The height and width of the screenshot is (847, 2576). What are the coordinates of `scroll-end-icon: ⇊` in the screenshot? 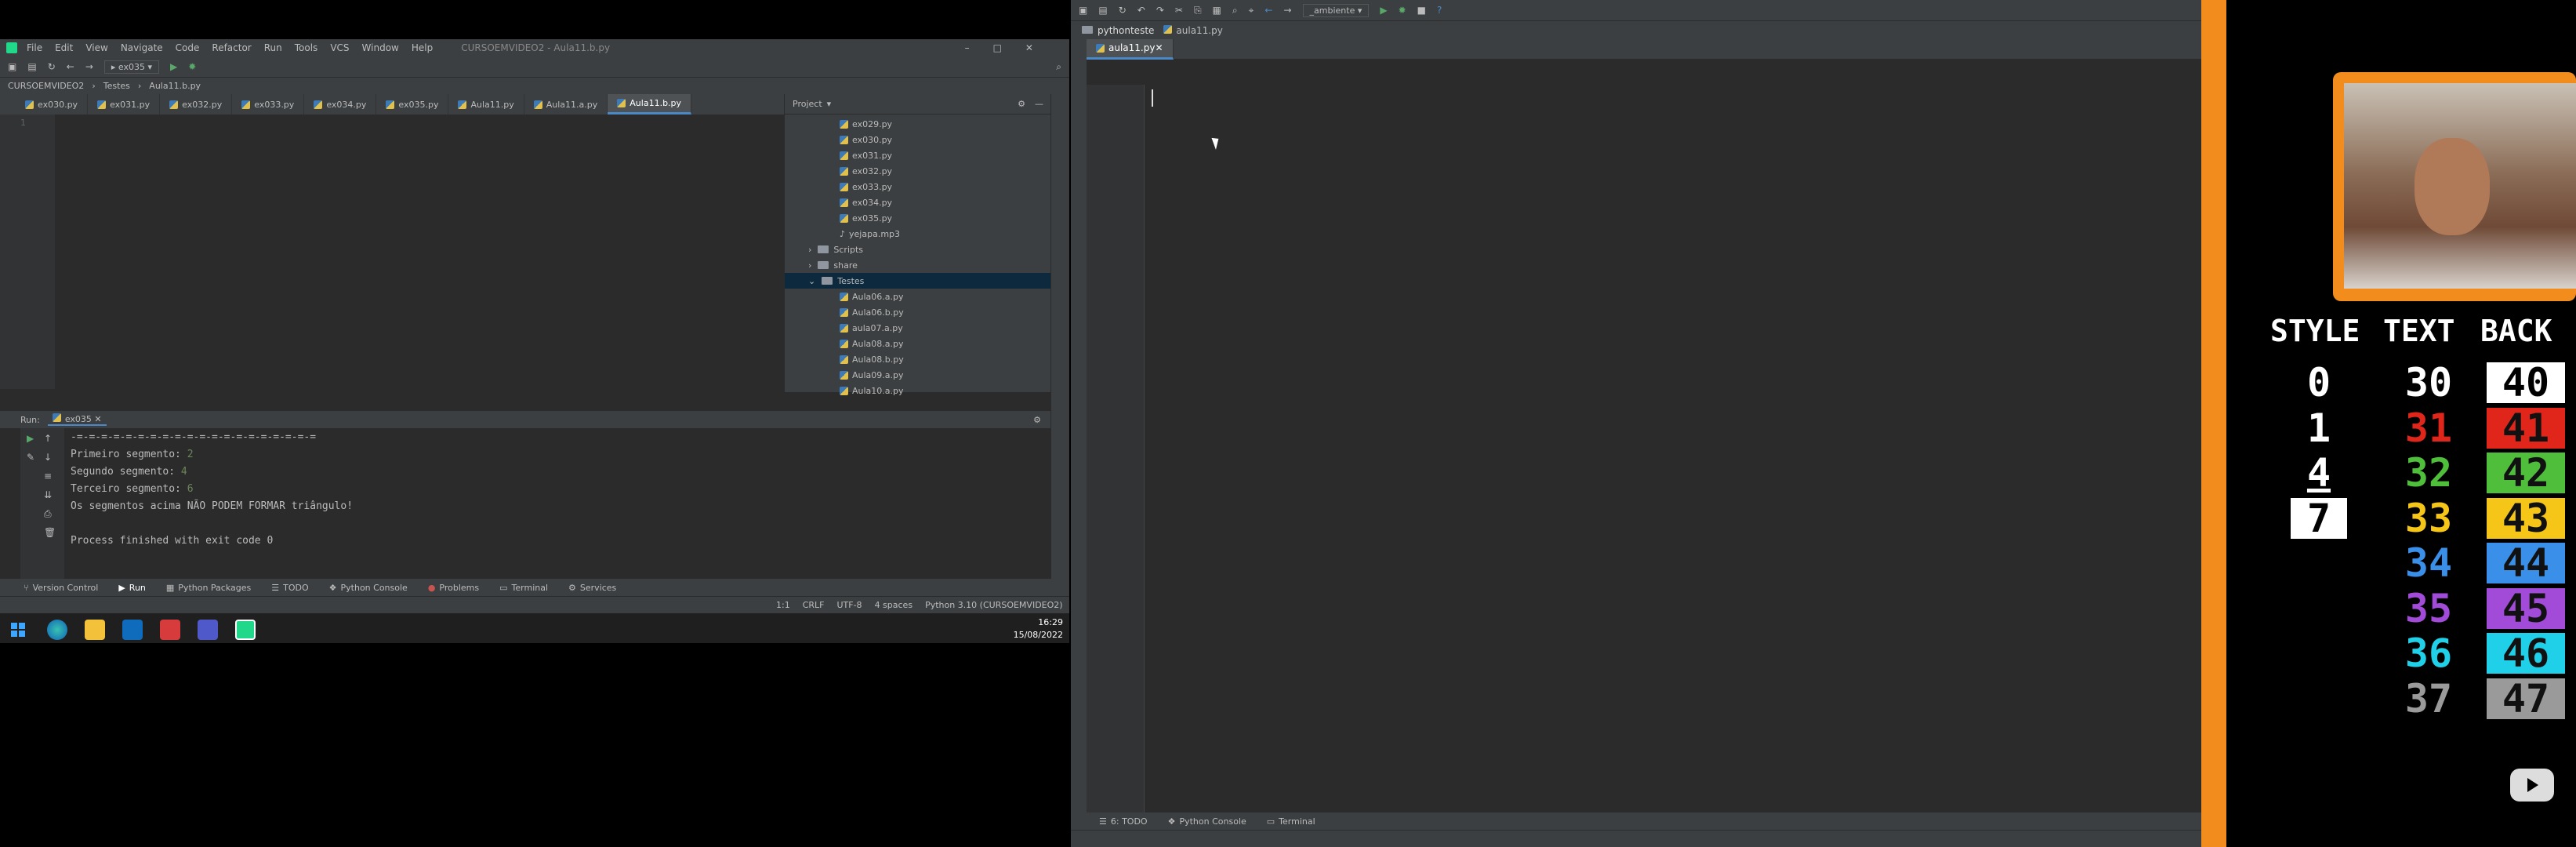 It's located at (48, 494).